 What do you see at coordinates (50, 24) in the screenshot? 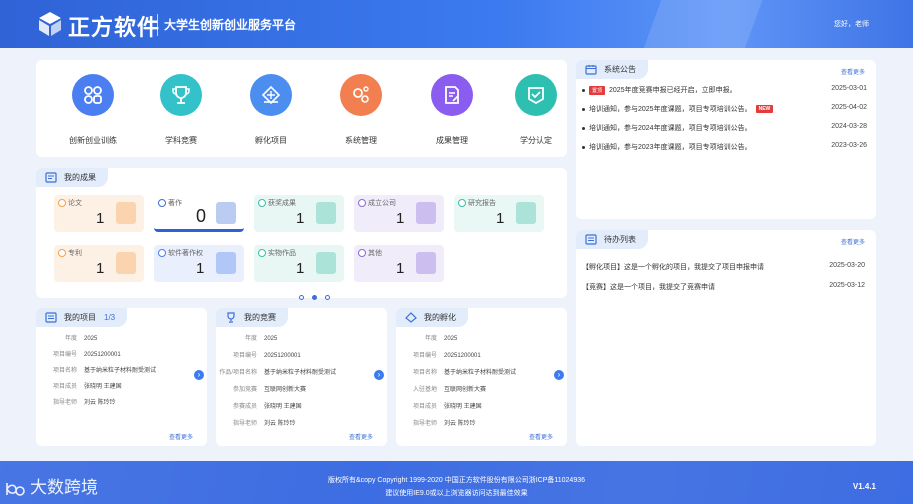
I see `cube-logo-icon` at bounding box center [50, 24].